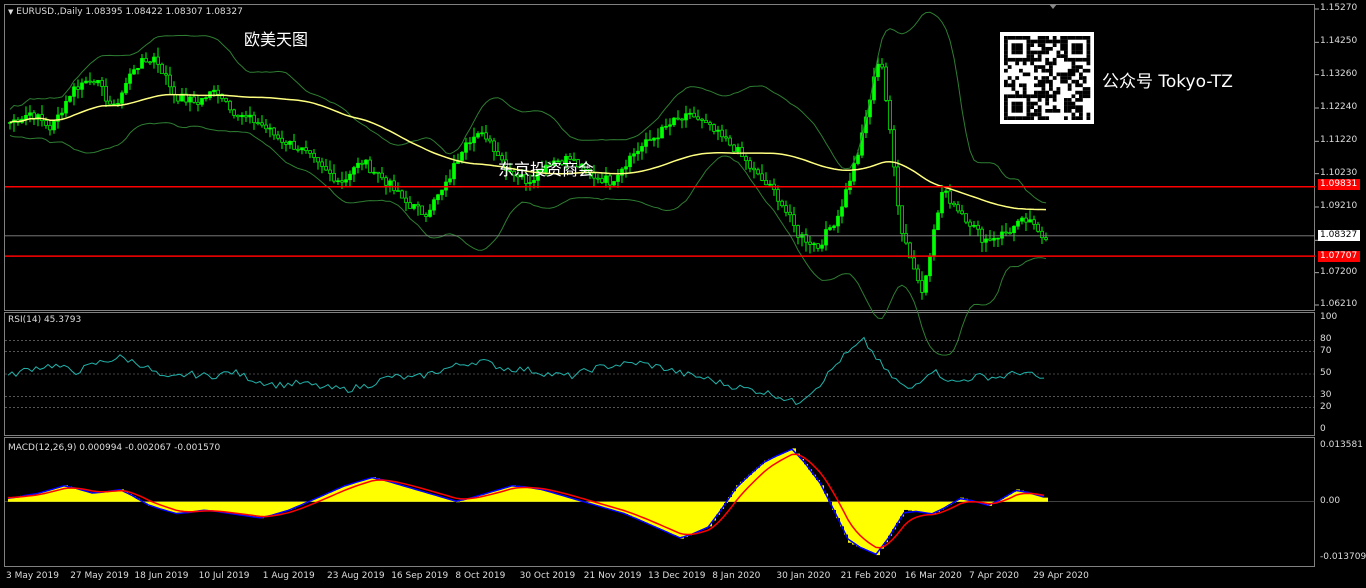 The width and height of the screenshot is (1366, 588). Describe the element at coordinates (1339, 140) in the screenshot. I see `price-tick-label: 1.11220` at that location.